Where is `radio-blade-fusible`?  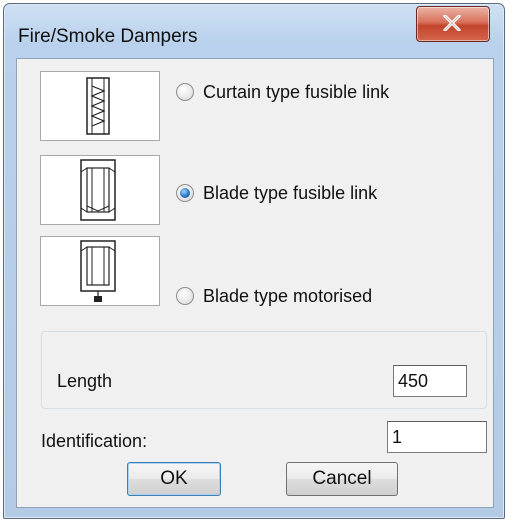 radio-blade-fusible is located at coordinates (185, 193).